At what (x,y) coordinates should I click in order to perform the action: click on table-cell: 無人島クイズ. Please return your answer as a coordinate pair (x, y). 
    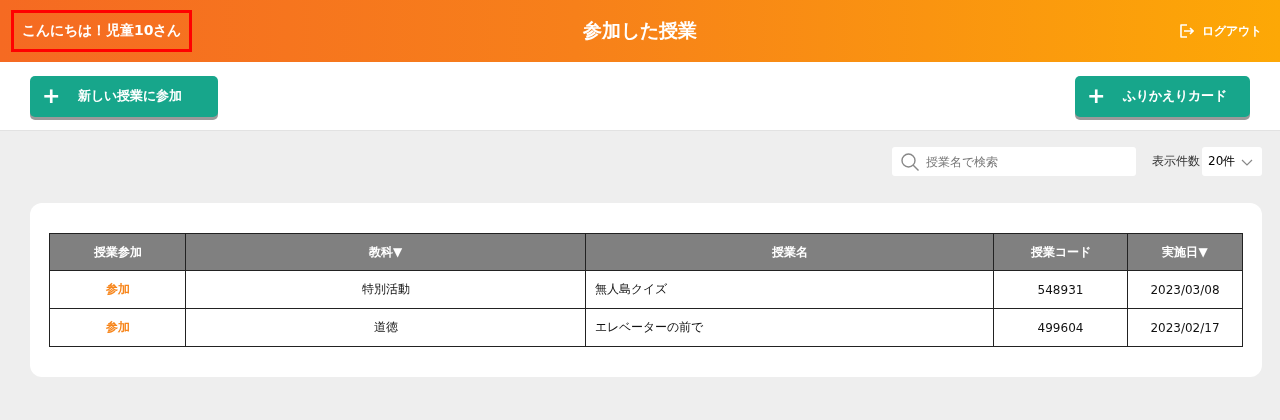
    Looking at the image, I should click on (789, 289).